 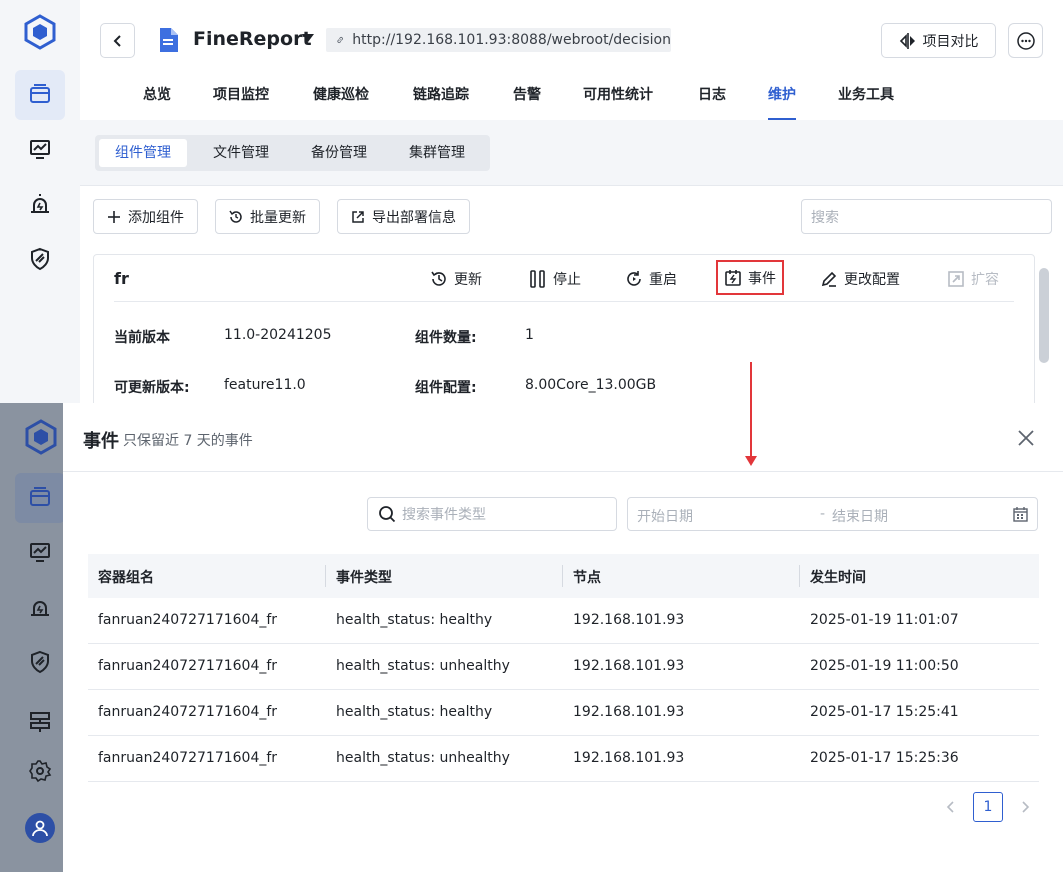 I want to click on column-header-time: 发生时间, so click(x=838, y=578).